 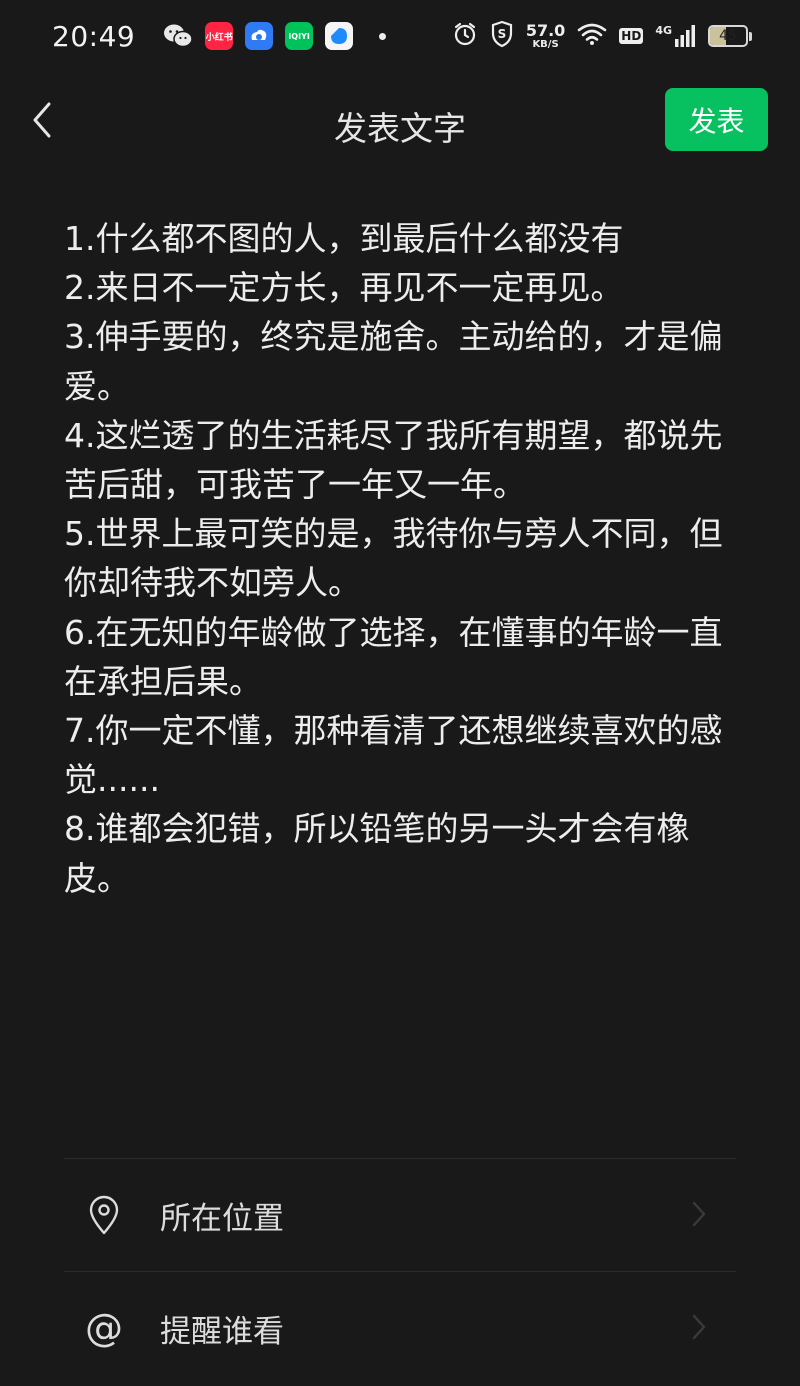 I want to click on cellular-signal: 4G, so click(x=675, y=36).